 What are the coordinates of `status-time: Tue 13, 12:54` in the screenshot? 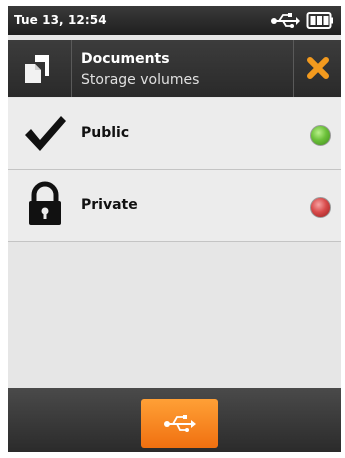 It's located at (60, 20).